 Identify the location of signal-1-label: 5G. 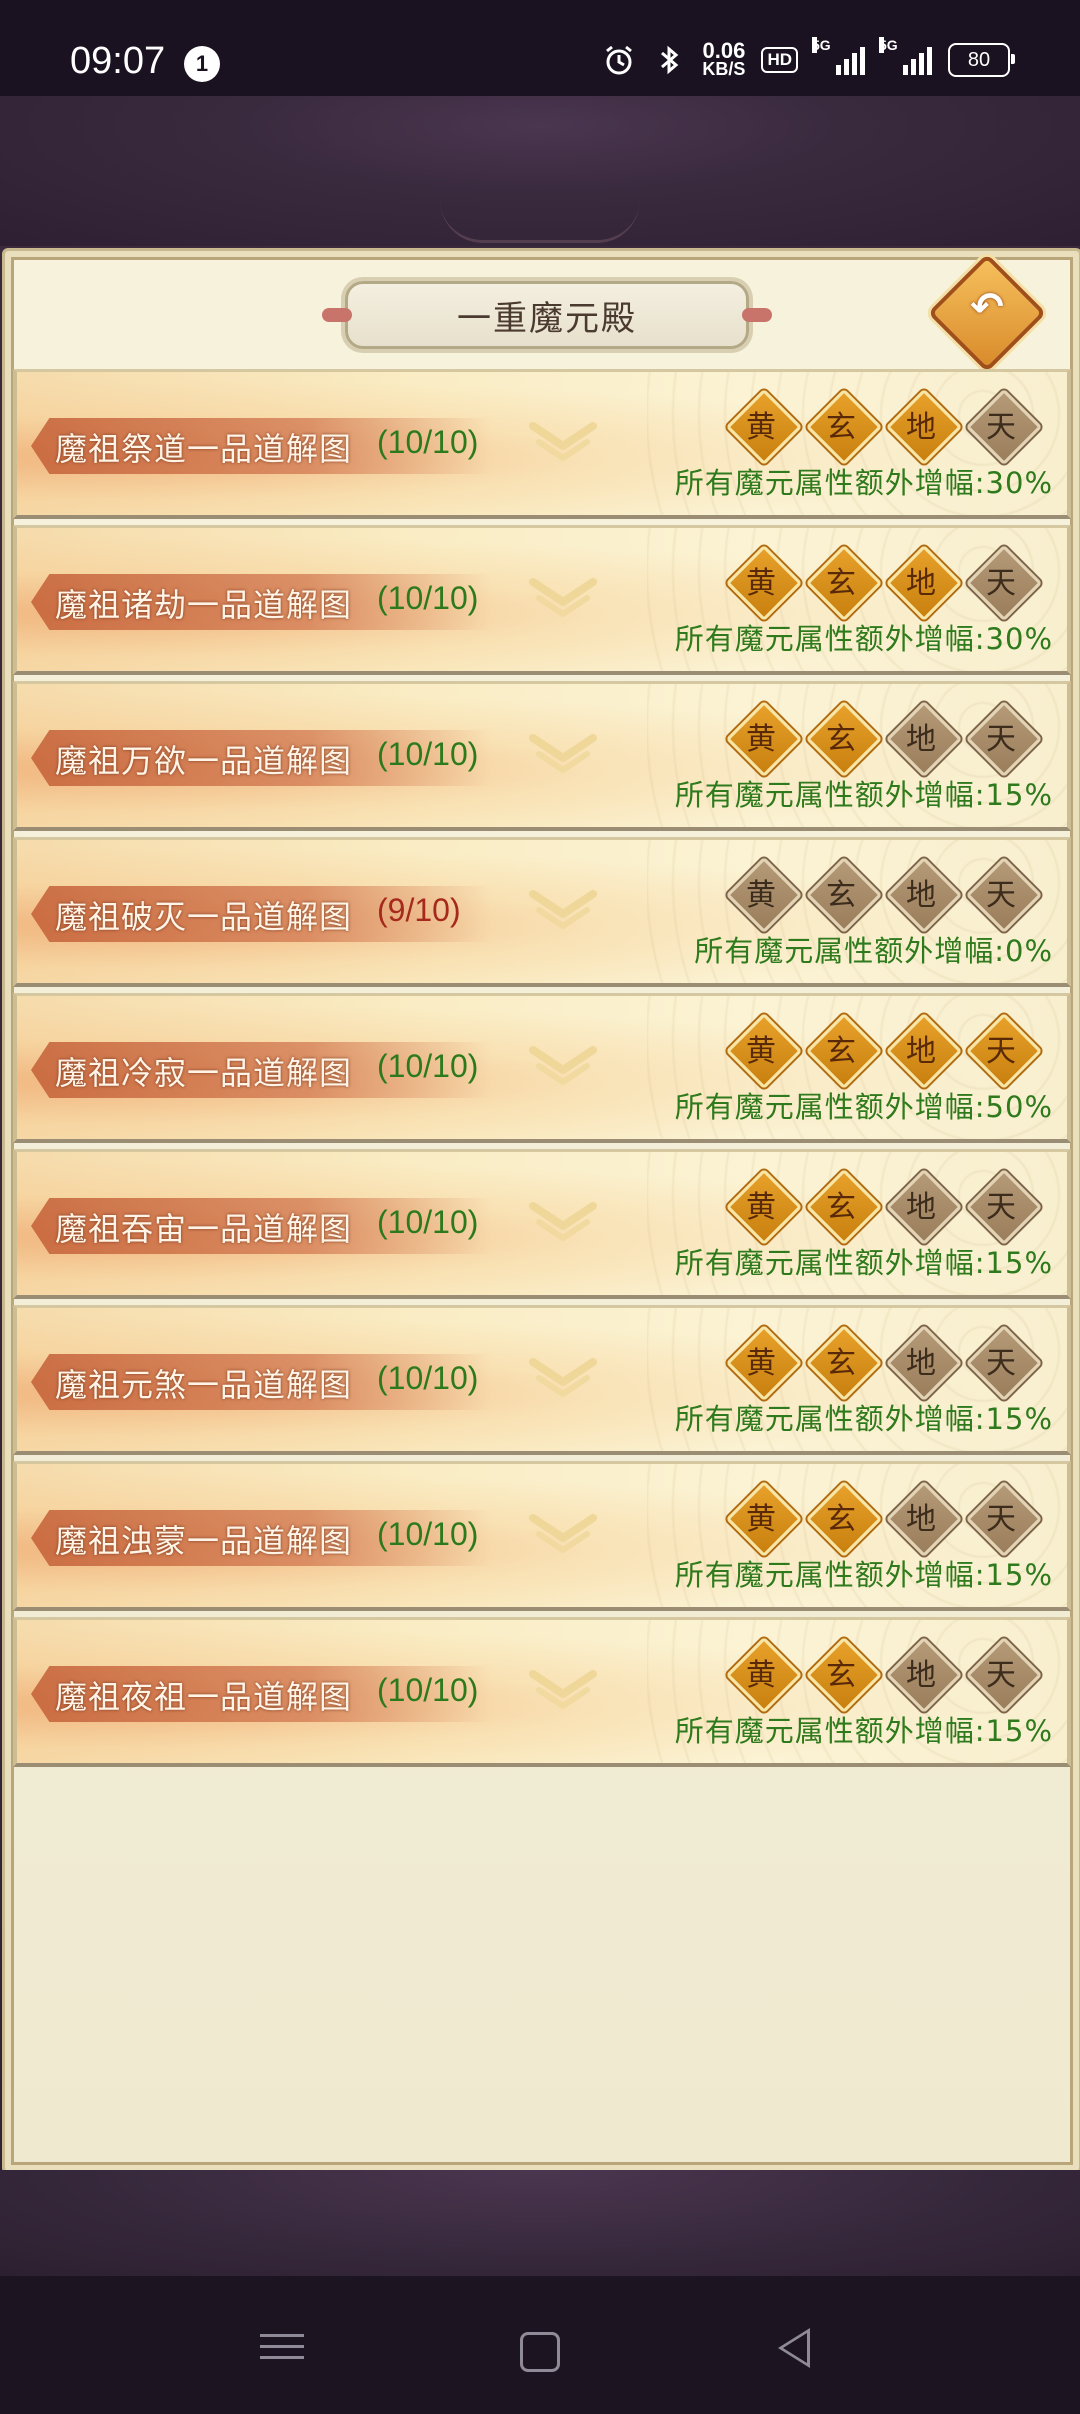
(821, 45).